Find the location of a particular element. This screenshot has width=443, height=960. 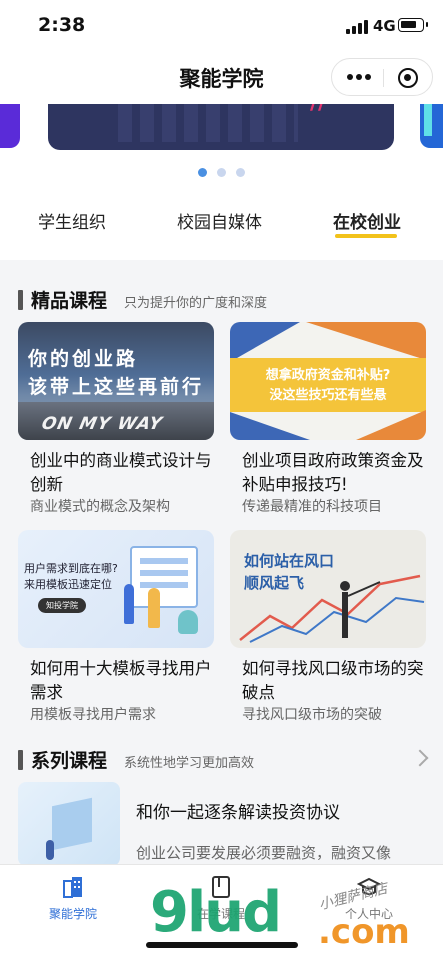

tab-campus-media: 校园自媒体 is located at coordinates (219, 221).